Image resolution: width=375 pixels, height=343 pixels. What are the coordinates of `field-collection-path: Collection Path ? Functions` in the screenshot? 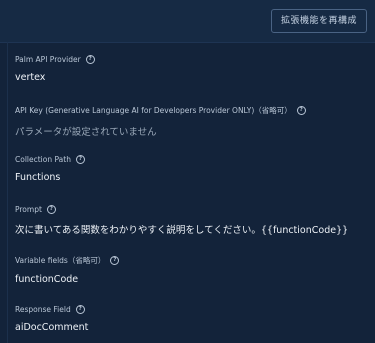 It's located at (50, 169).